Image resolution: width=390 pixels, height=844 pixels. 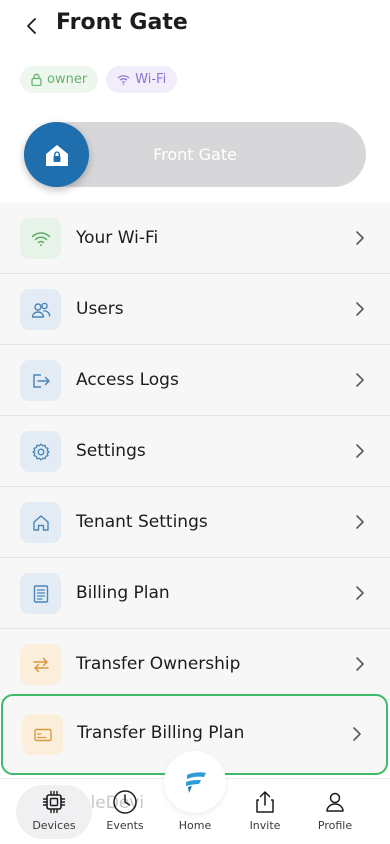 What do you see at coordinates (125, 825) in the screenshot?
I see `tab-events-label: Events` at bounding box center [125, 825].